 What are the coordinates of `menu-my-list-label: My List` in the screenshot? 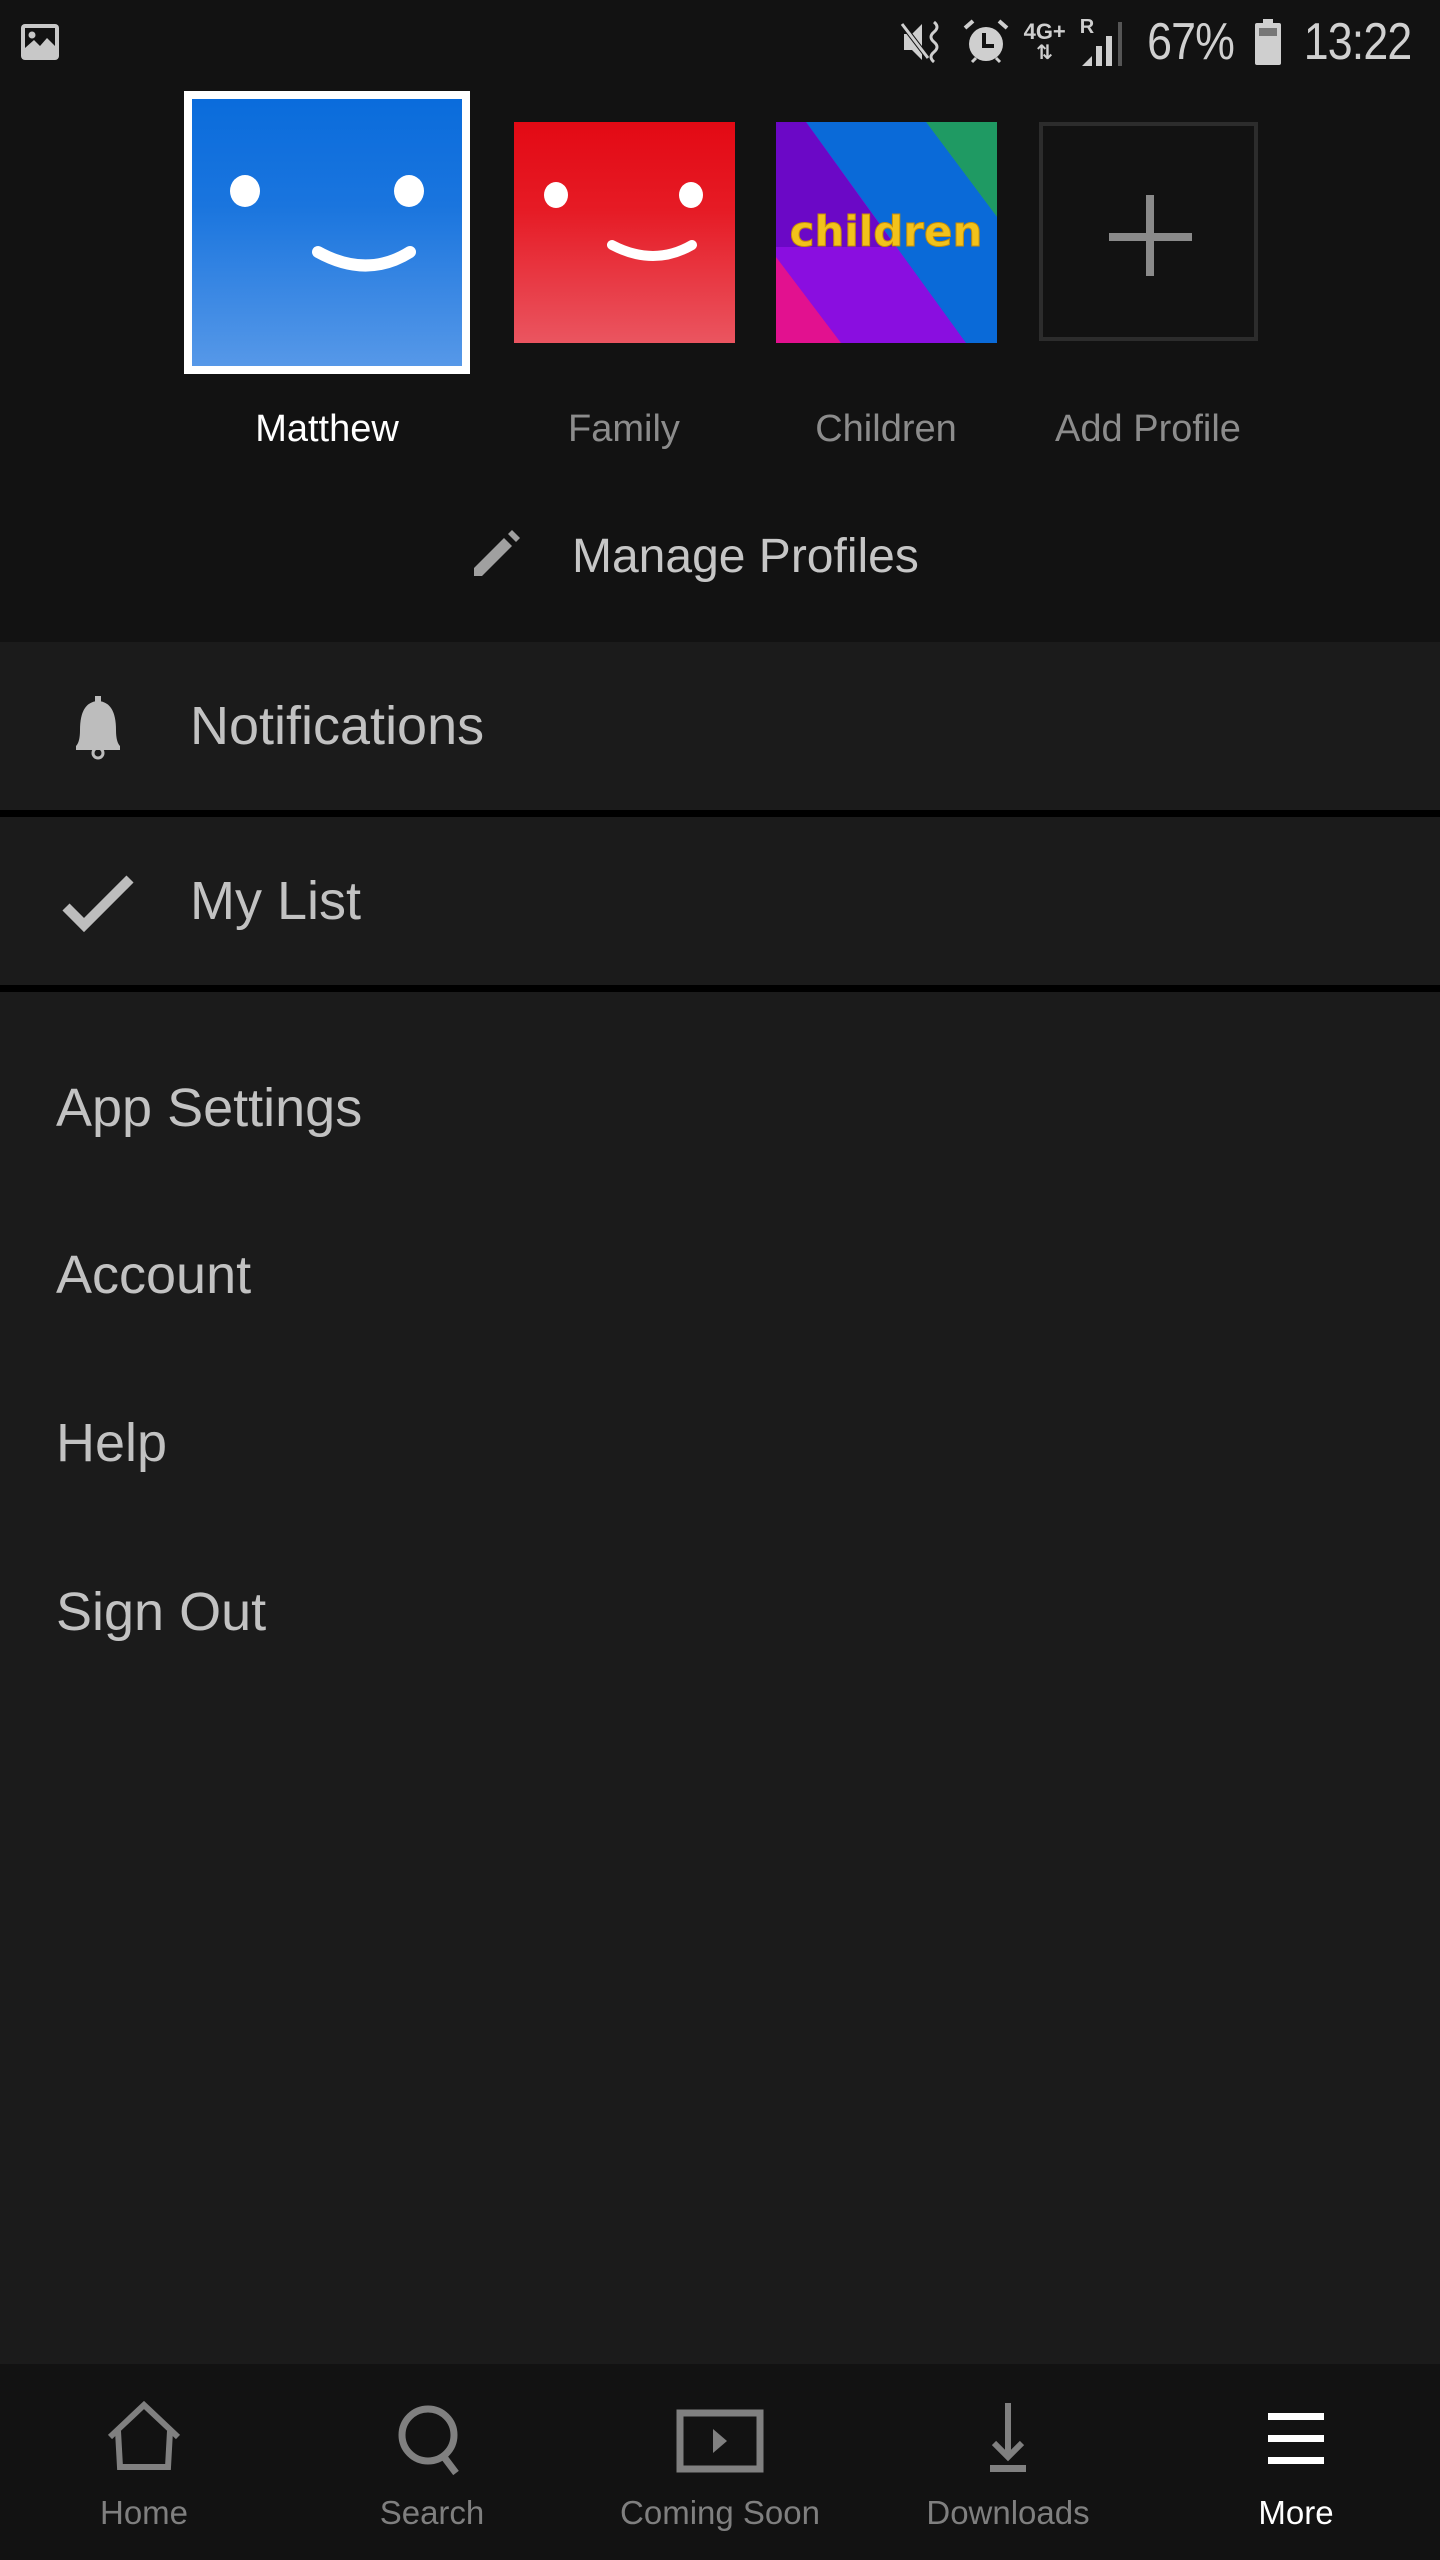 It's located at (276, 901).